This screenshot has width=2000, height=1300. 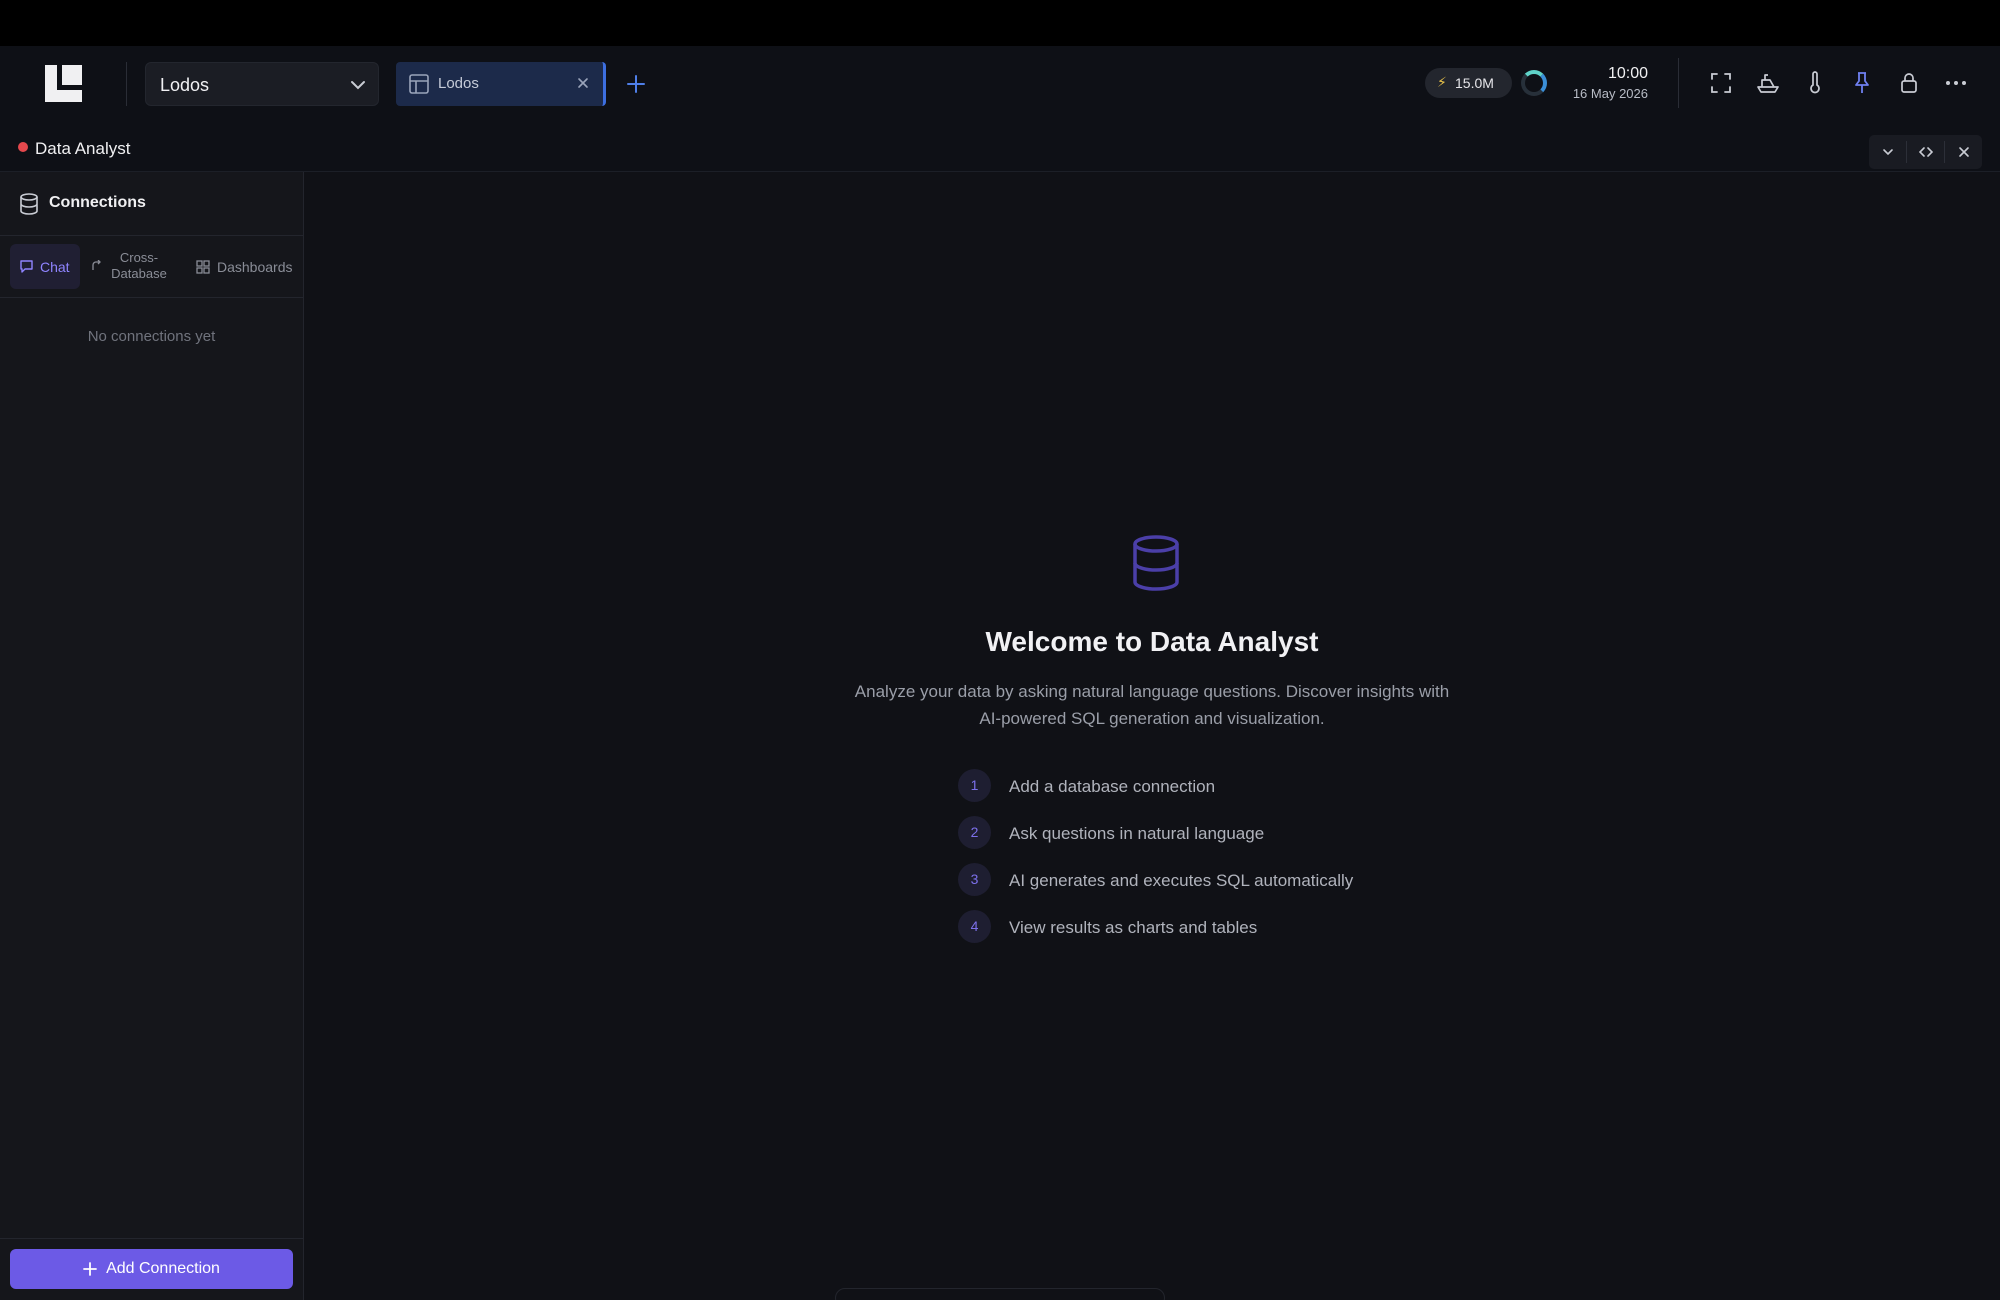 I want to click on window-top-strip, so click(x=1000, y=23).